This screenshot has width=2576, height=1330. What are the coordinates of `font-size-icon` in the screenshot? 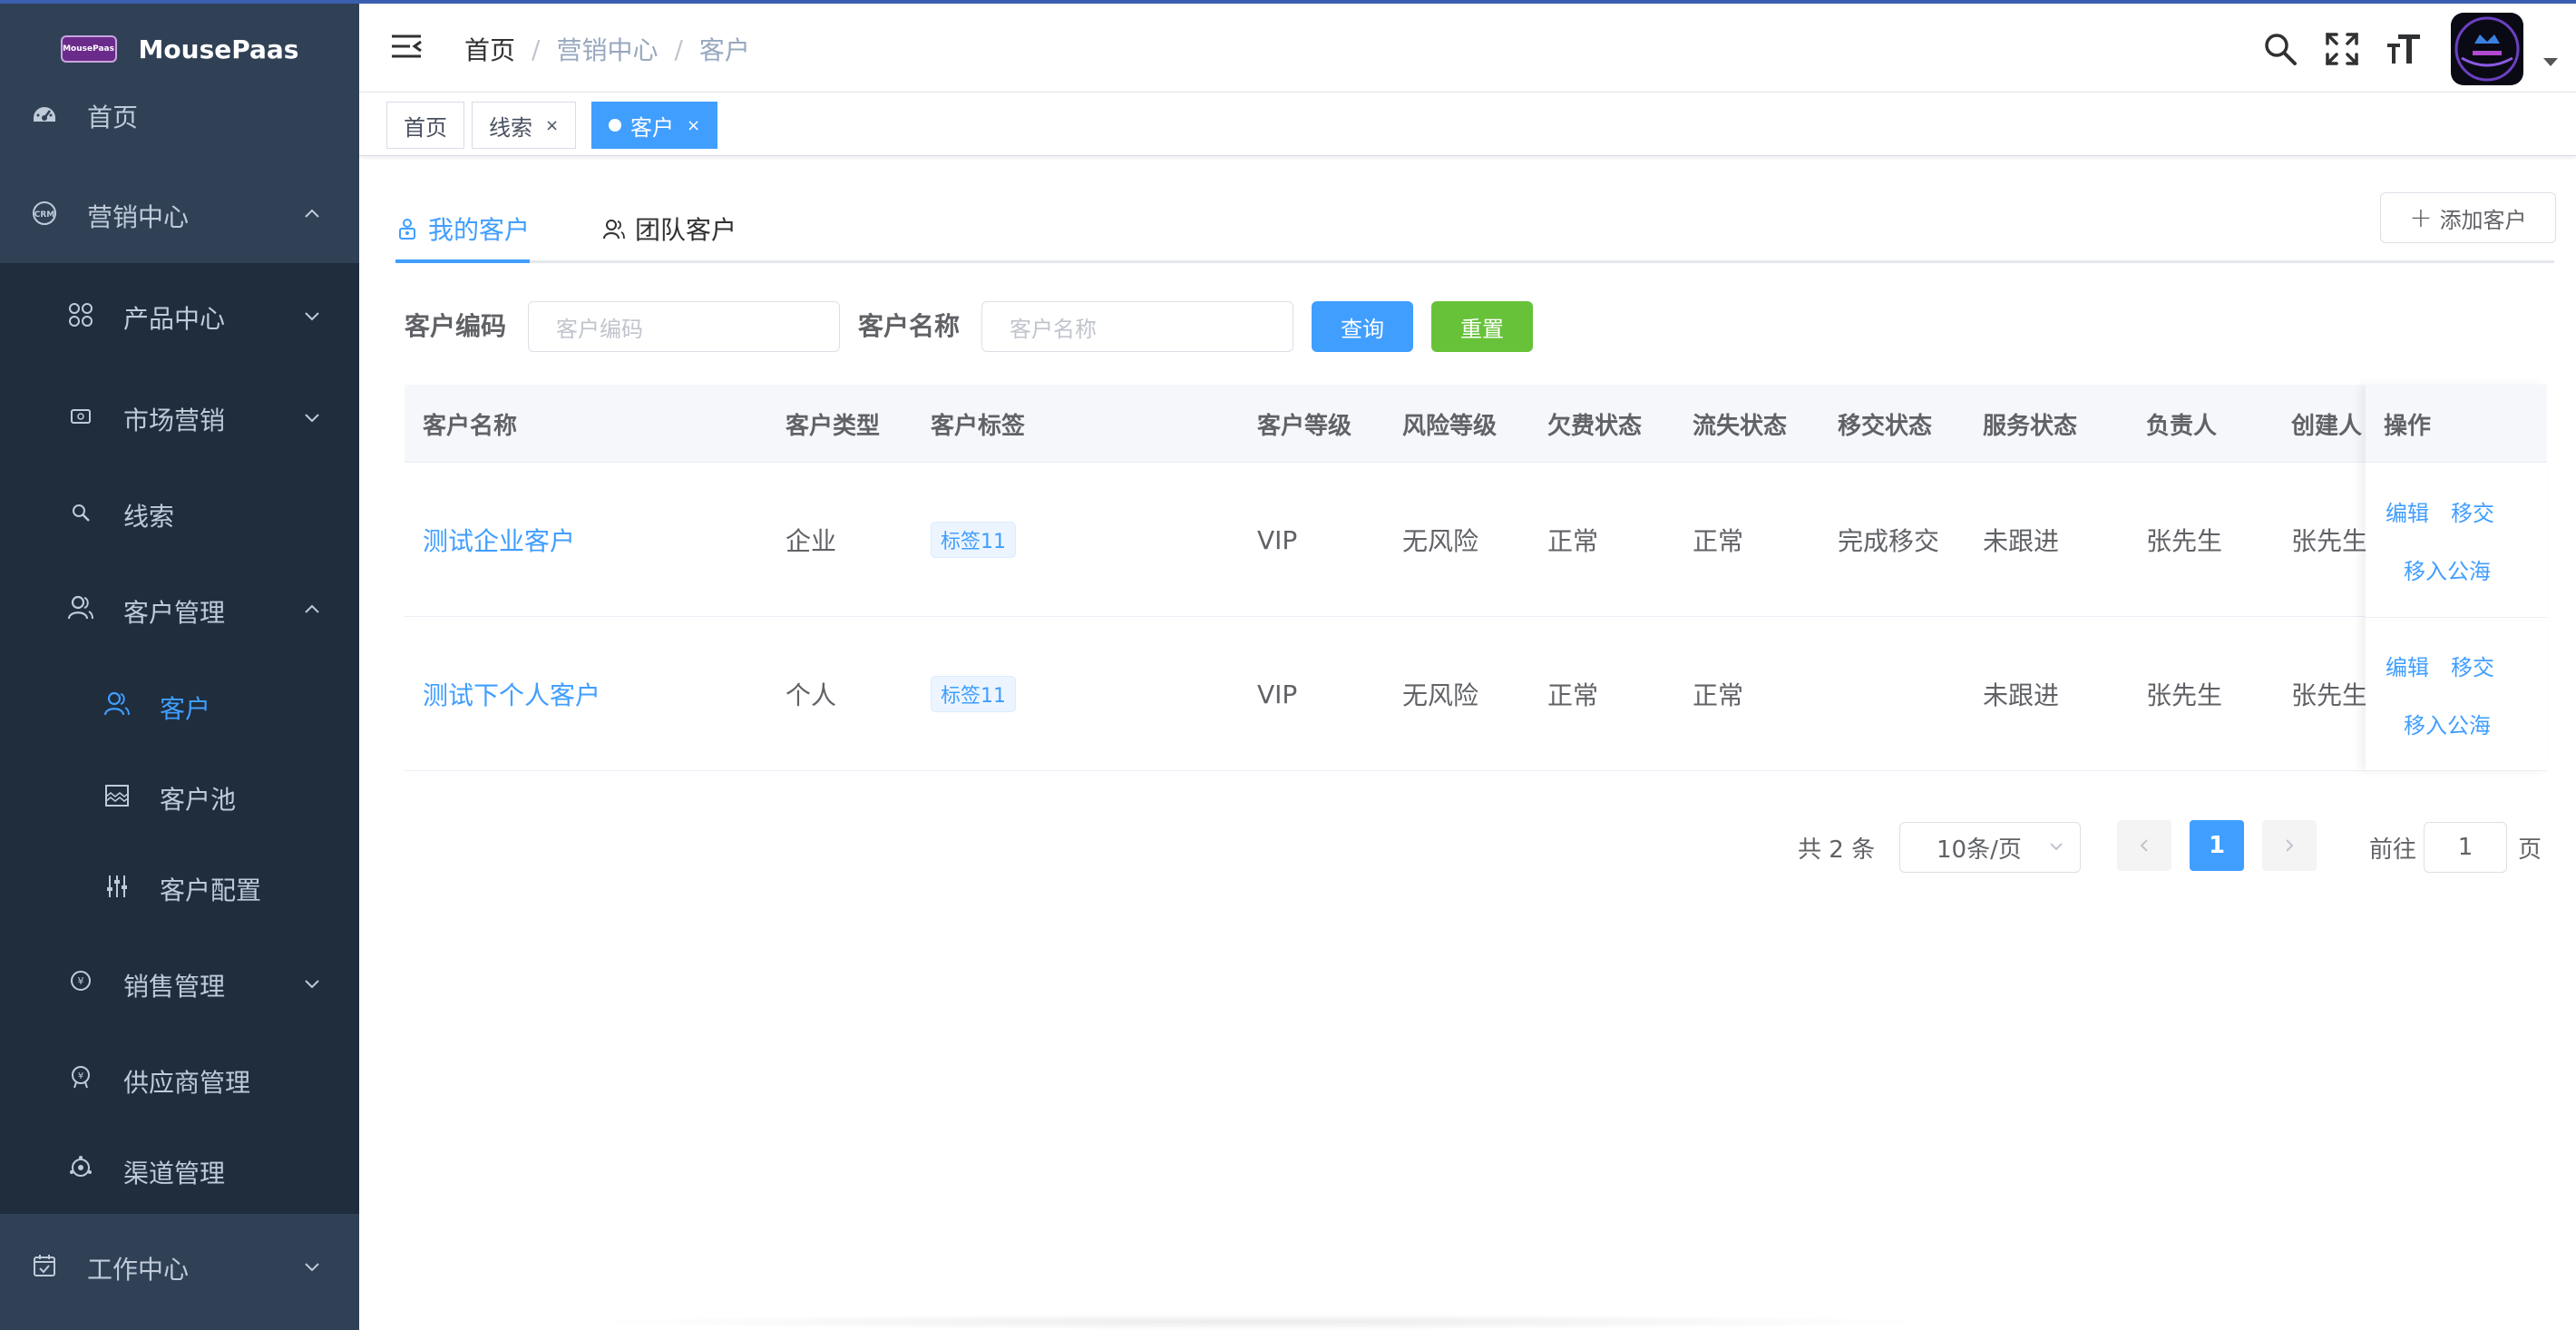 It's located at (2404, 49).